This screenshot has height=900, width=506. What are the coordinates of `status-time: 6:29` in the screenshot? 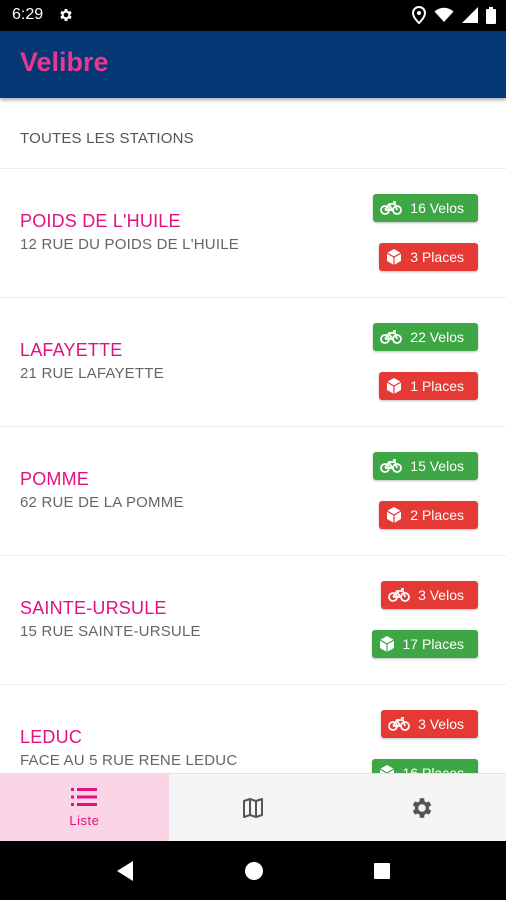 It's located at (28, 14).